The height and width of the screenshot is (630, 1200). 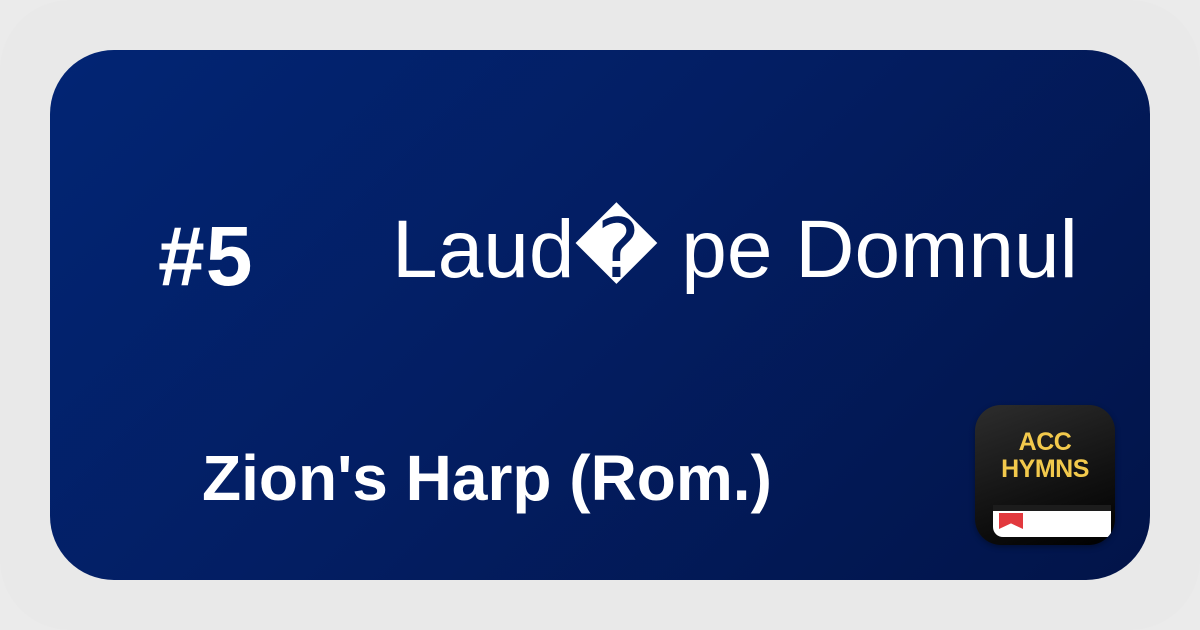 What do you see at coordinates (206, 256) in the screenshot?
I see `hymn-number: #5` at bounding box center [206, 256].